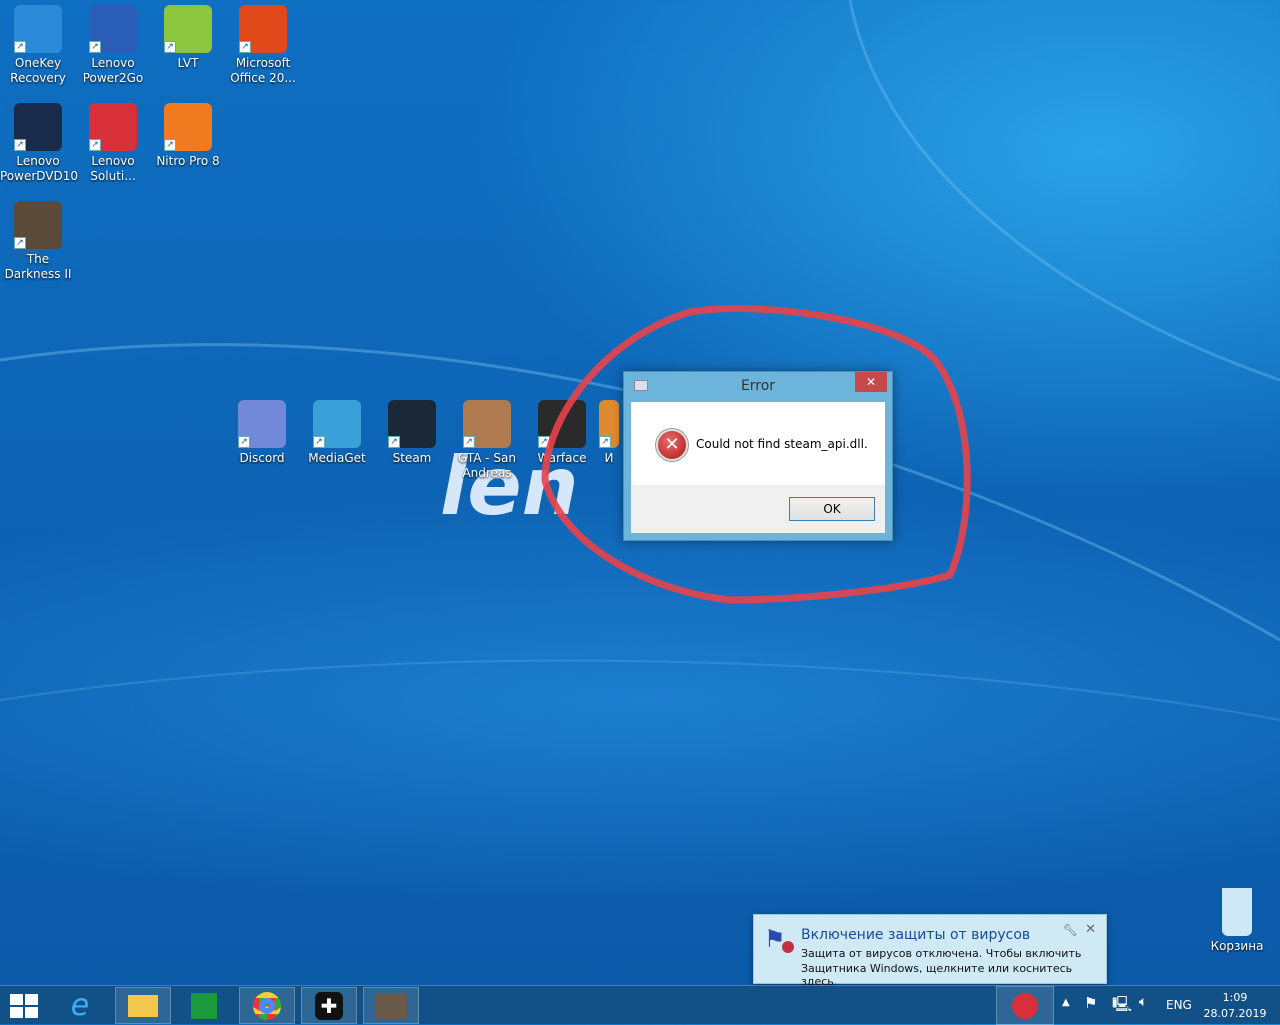 The height and width of the screenshot is (1025, 1280). Describe the element at coordinates (204, 1005) in the screenshot. I see `store-icon` at that location.